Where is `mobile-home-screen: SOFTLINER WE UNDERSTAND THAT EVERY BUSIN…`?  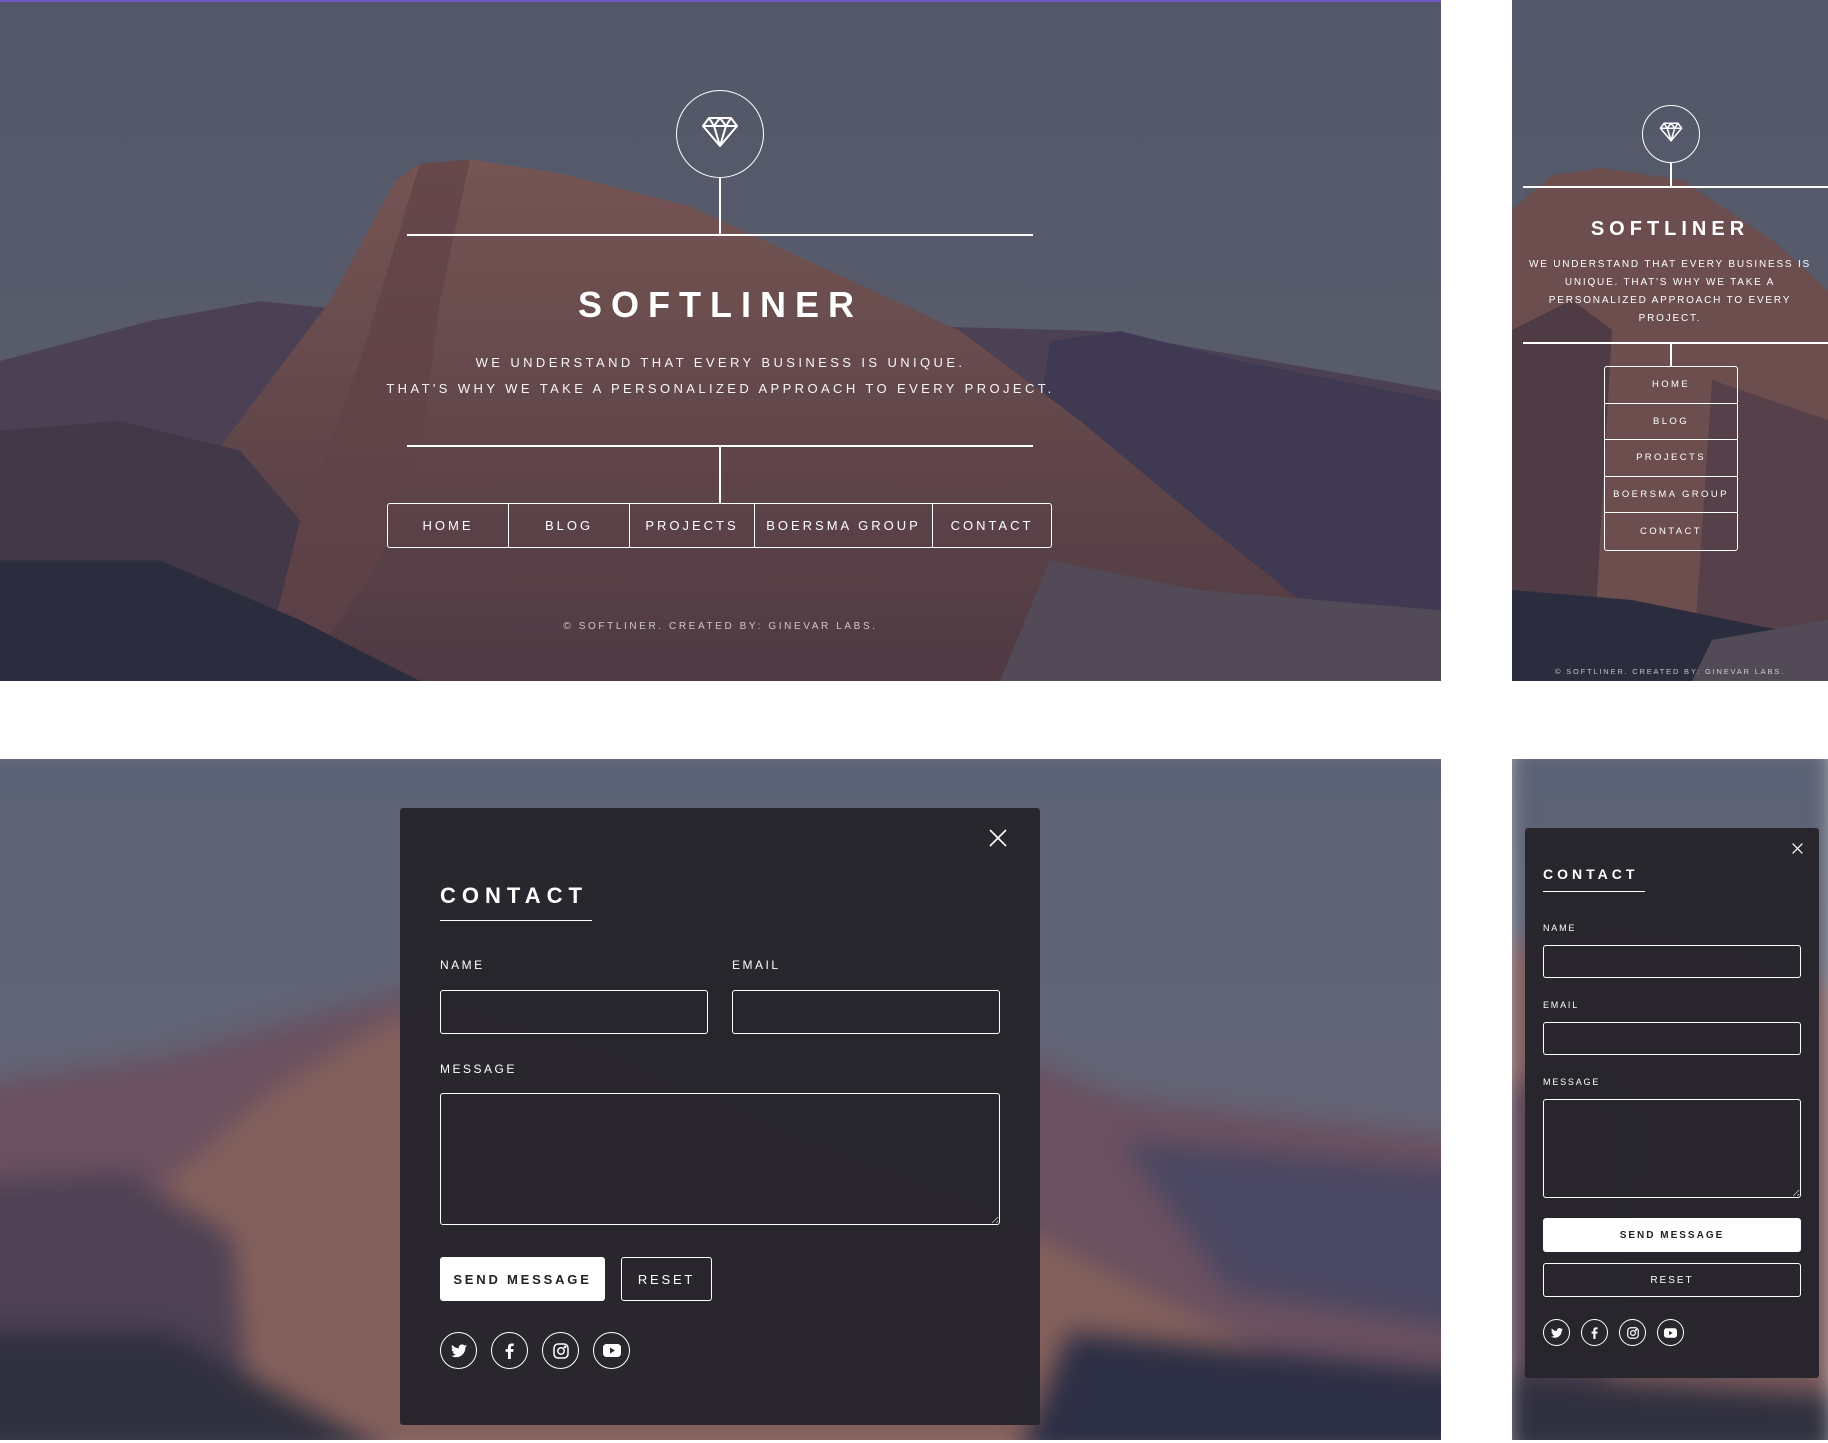 mobile-home-screen: SOFTLINER WE UNDERSTAND THAT EVERY BUSIN… is located at coordinates (1670, 340).